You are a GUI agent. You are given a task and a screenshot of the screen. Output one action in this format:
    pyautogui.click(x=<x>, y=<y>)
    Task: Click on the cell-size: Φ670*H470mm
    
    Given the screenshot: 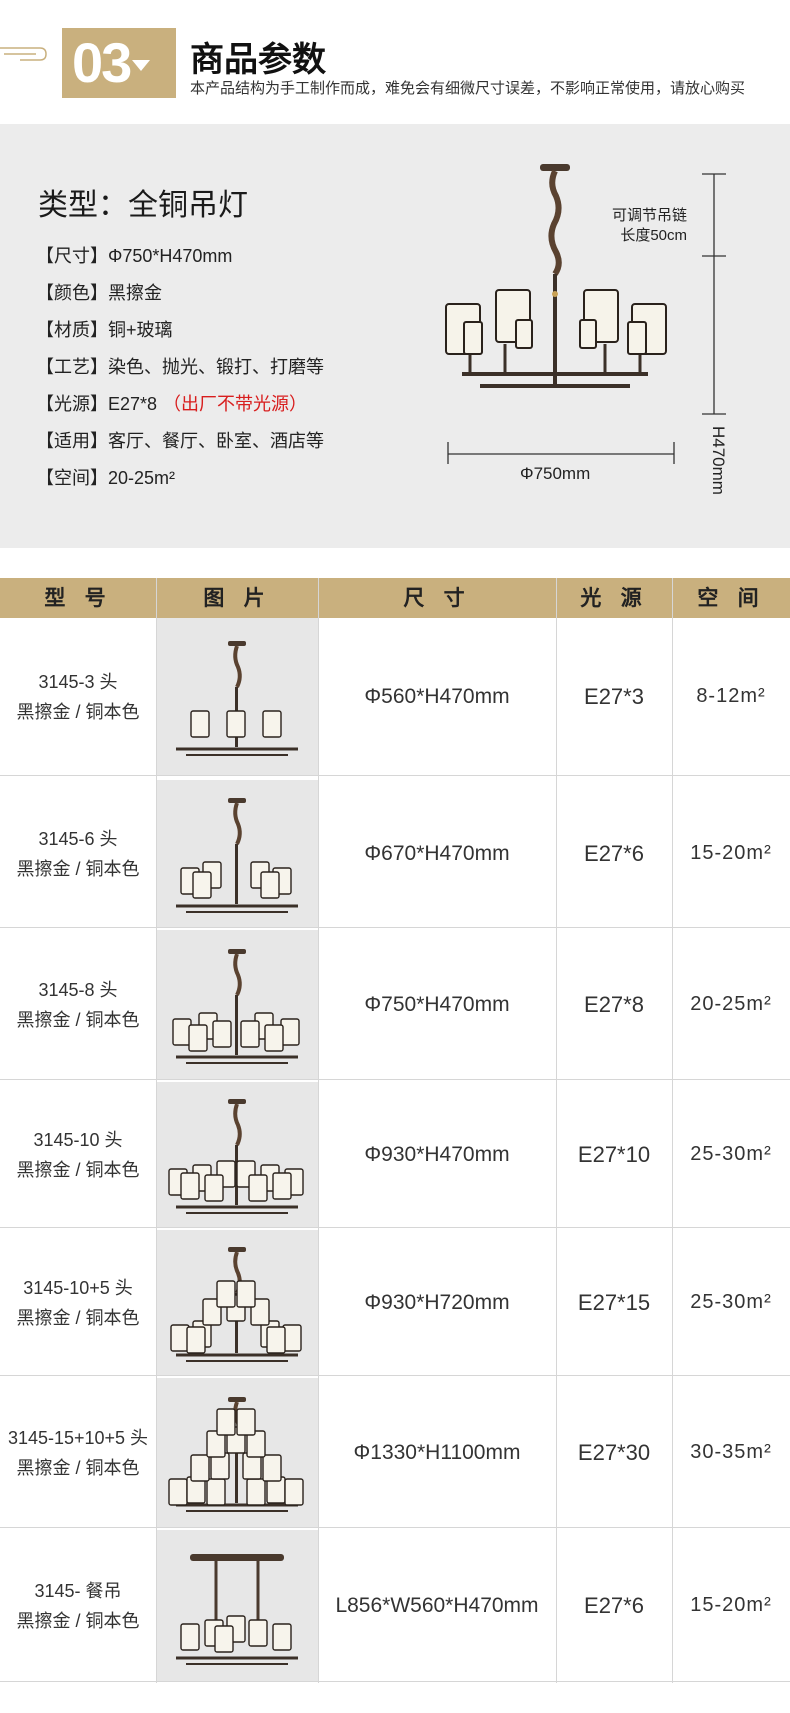 What is the action you would take?
    pyautogui.click(x=437, y=853)
    